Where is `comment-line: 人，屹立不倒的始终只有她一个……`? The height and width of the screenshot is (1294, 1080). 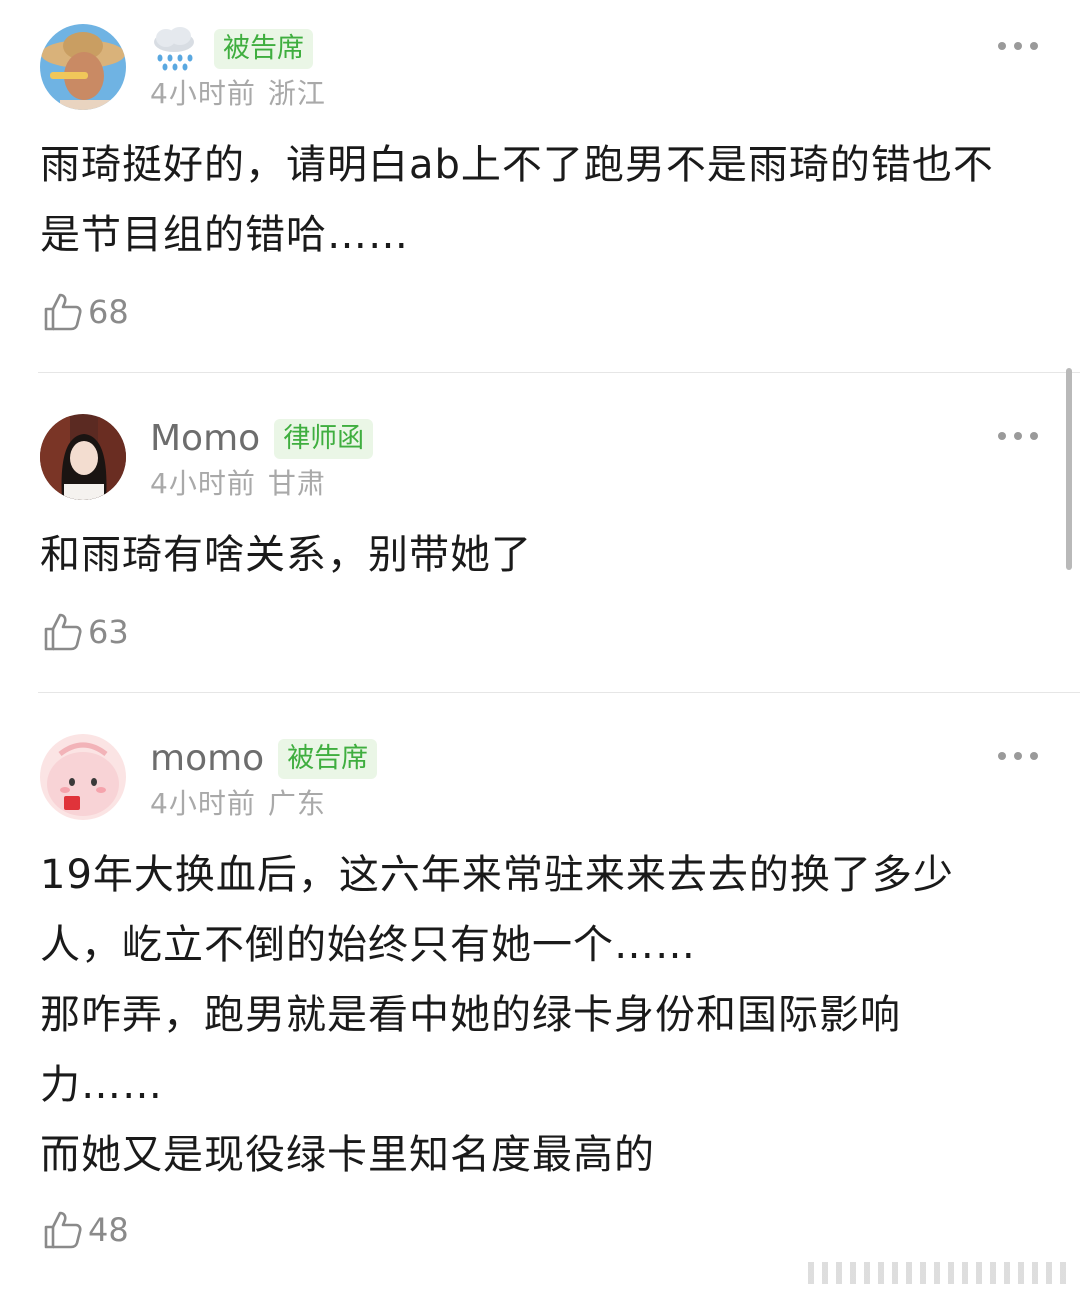 comment-line: 人，屹立不倒的始终只有她一个…… is located at coordinates (368, 945).